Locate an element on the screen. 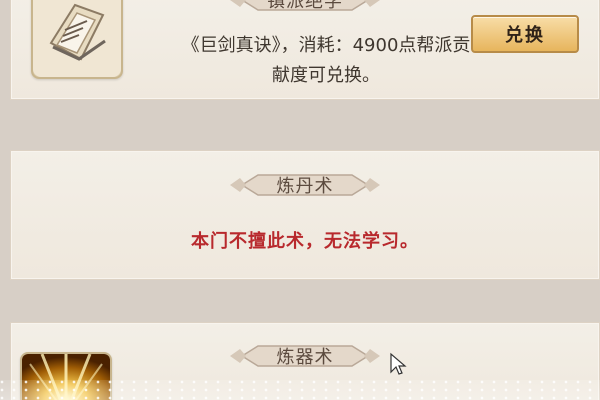 The width and height of the screenshot is (600, 400). section-title-badge: 炼丹术 is located at coordinates (305, 185).